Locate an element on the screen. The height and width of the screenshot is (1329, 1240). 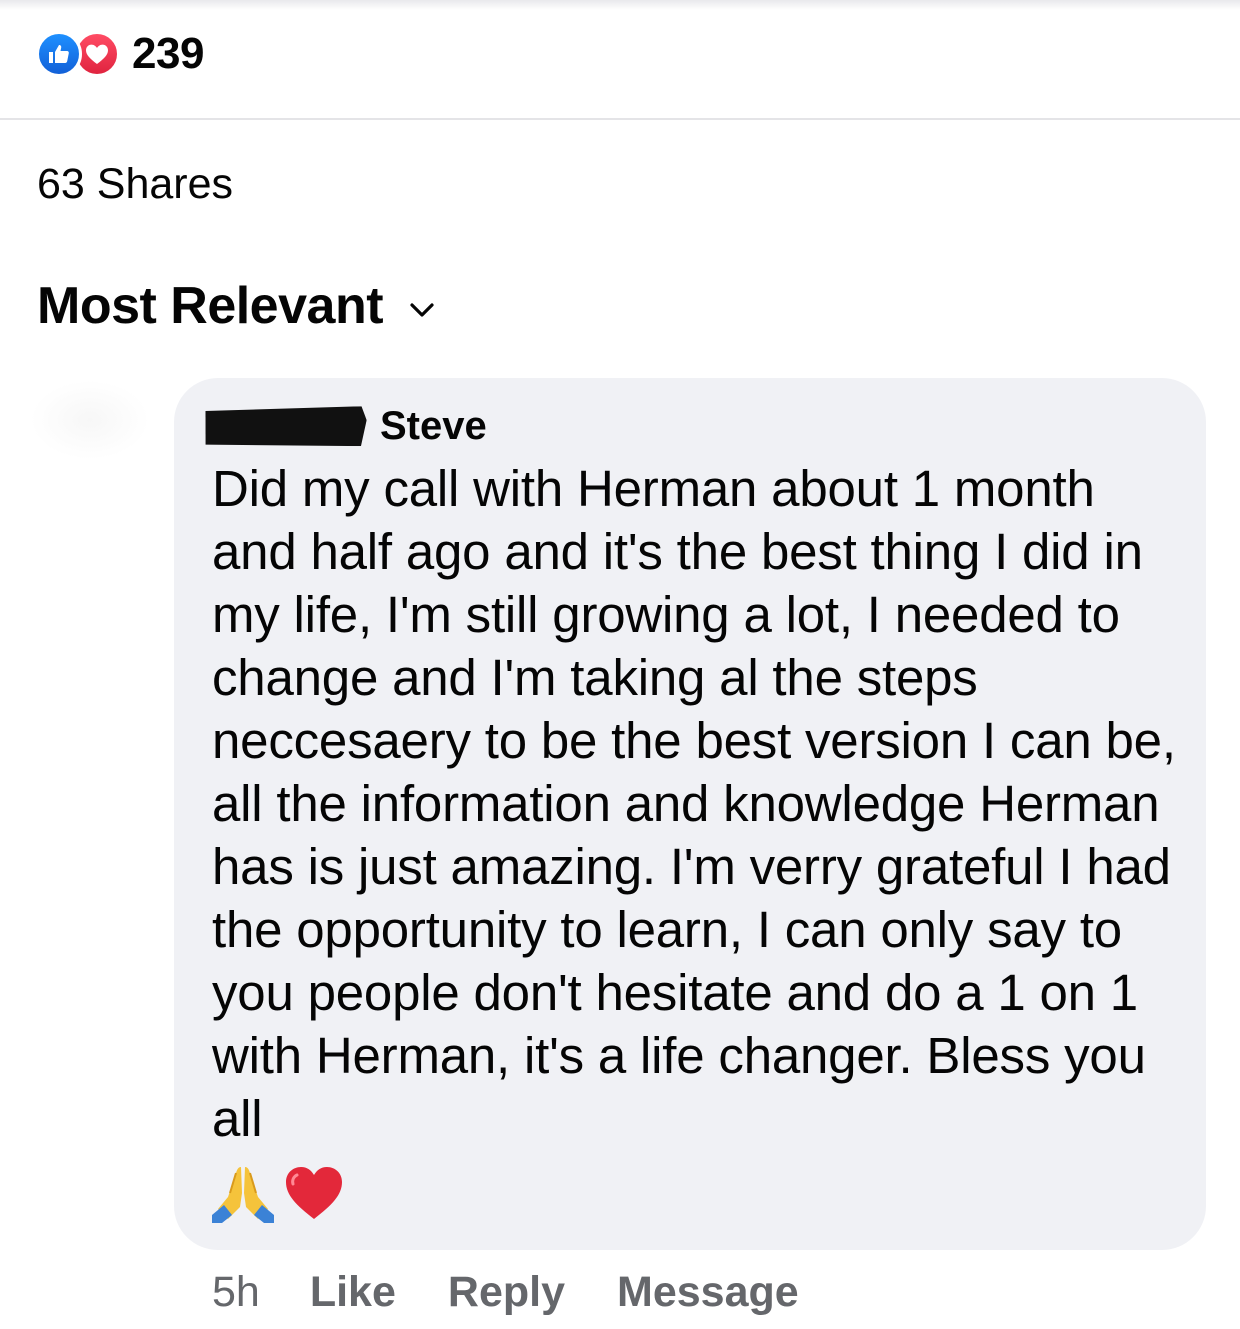
reactions-summary: 239 is located at coordinates (120, 53).